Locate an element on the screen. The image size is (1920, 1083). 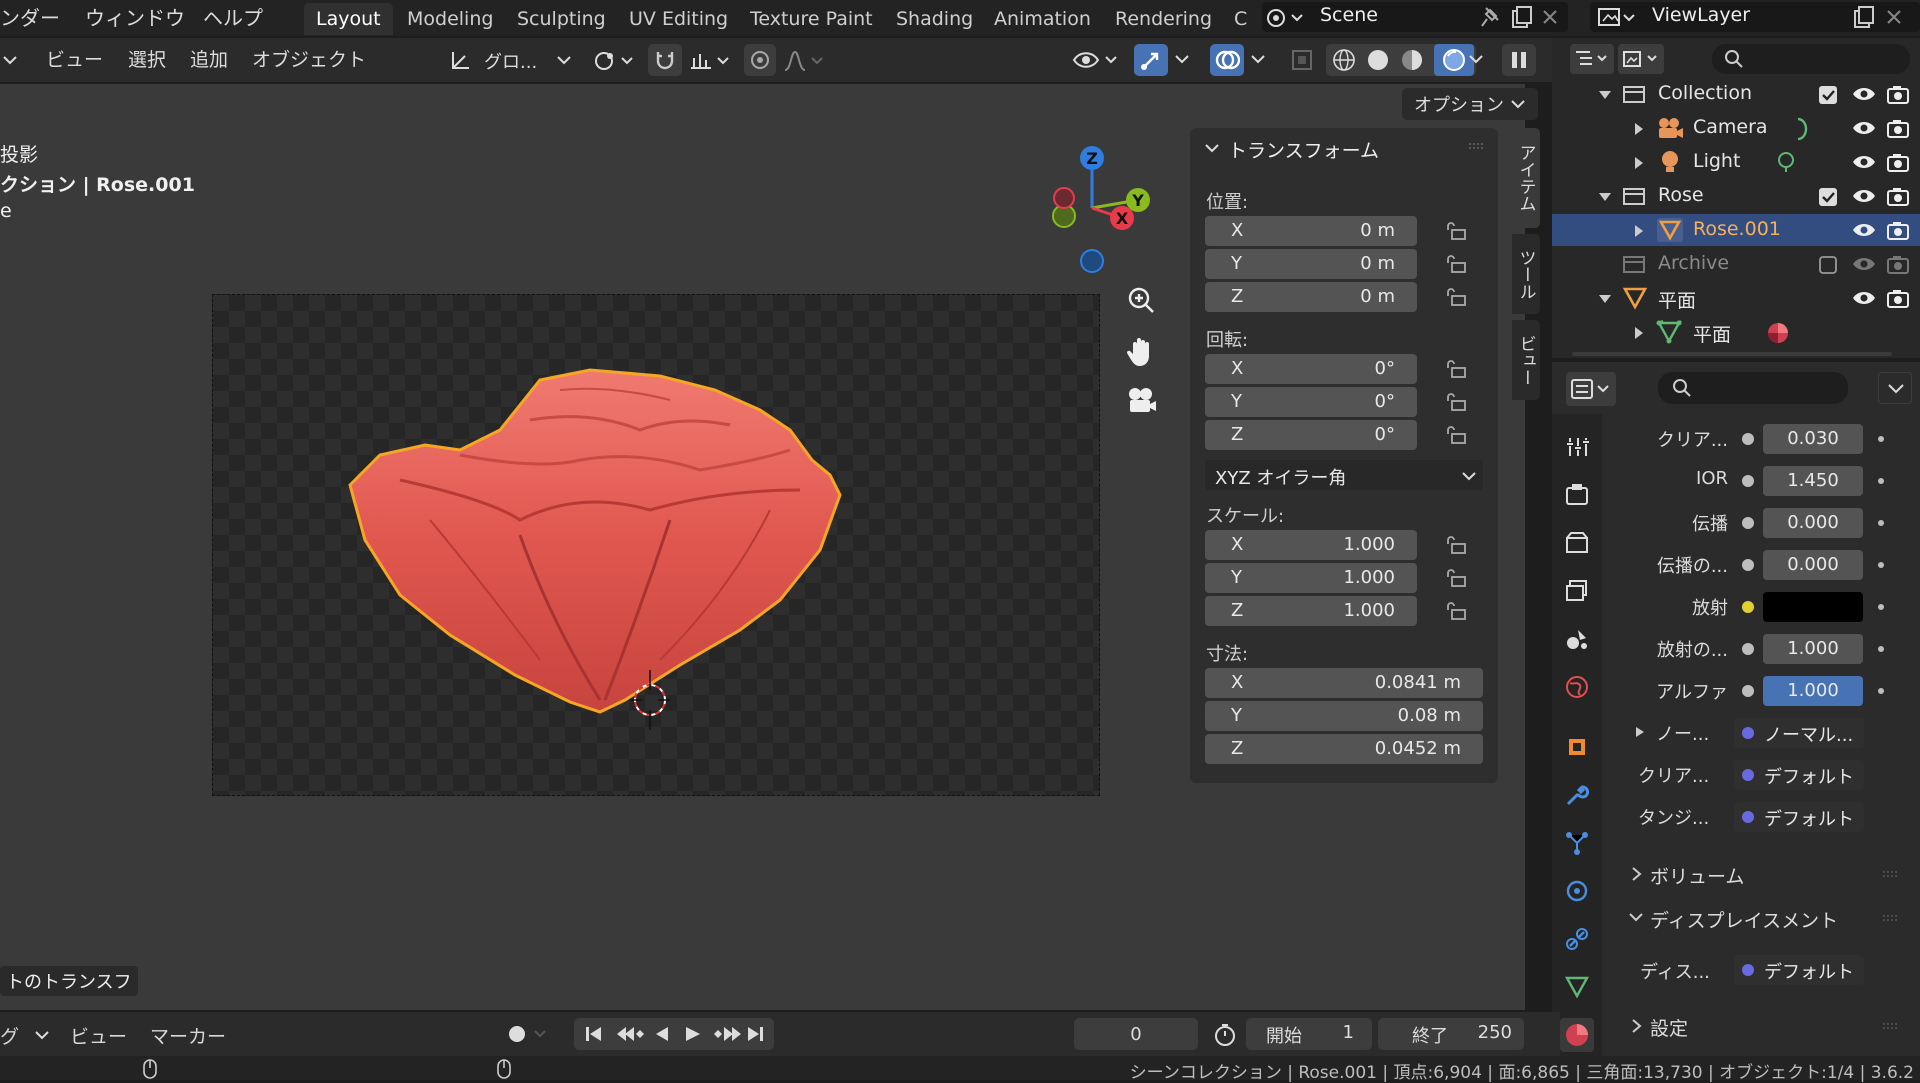
pivot-icon is located at coordinates (616, 61).